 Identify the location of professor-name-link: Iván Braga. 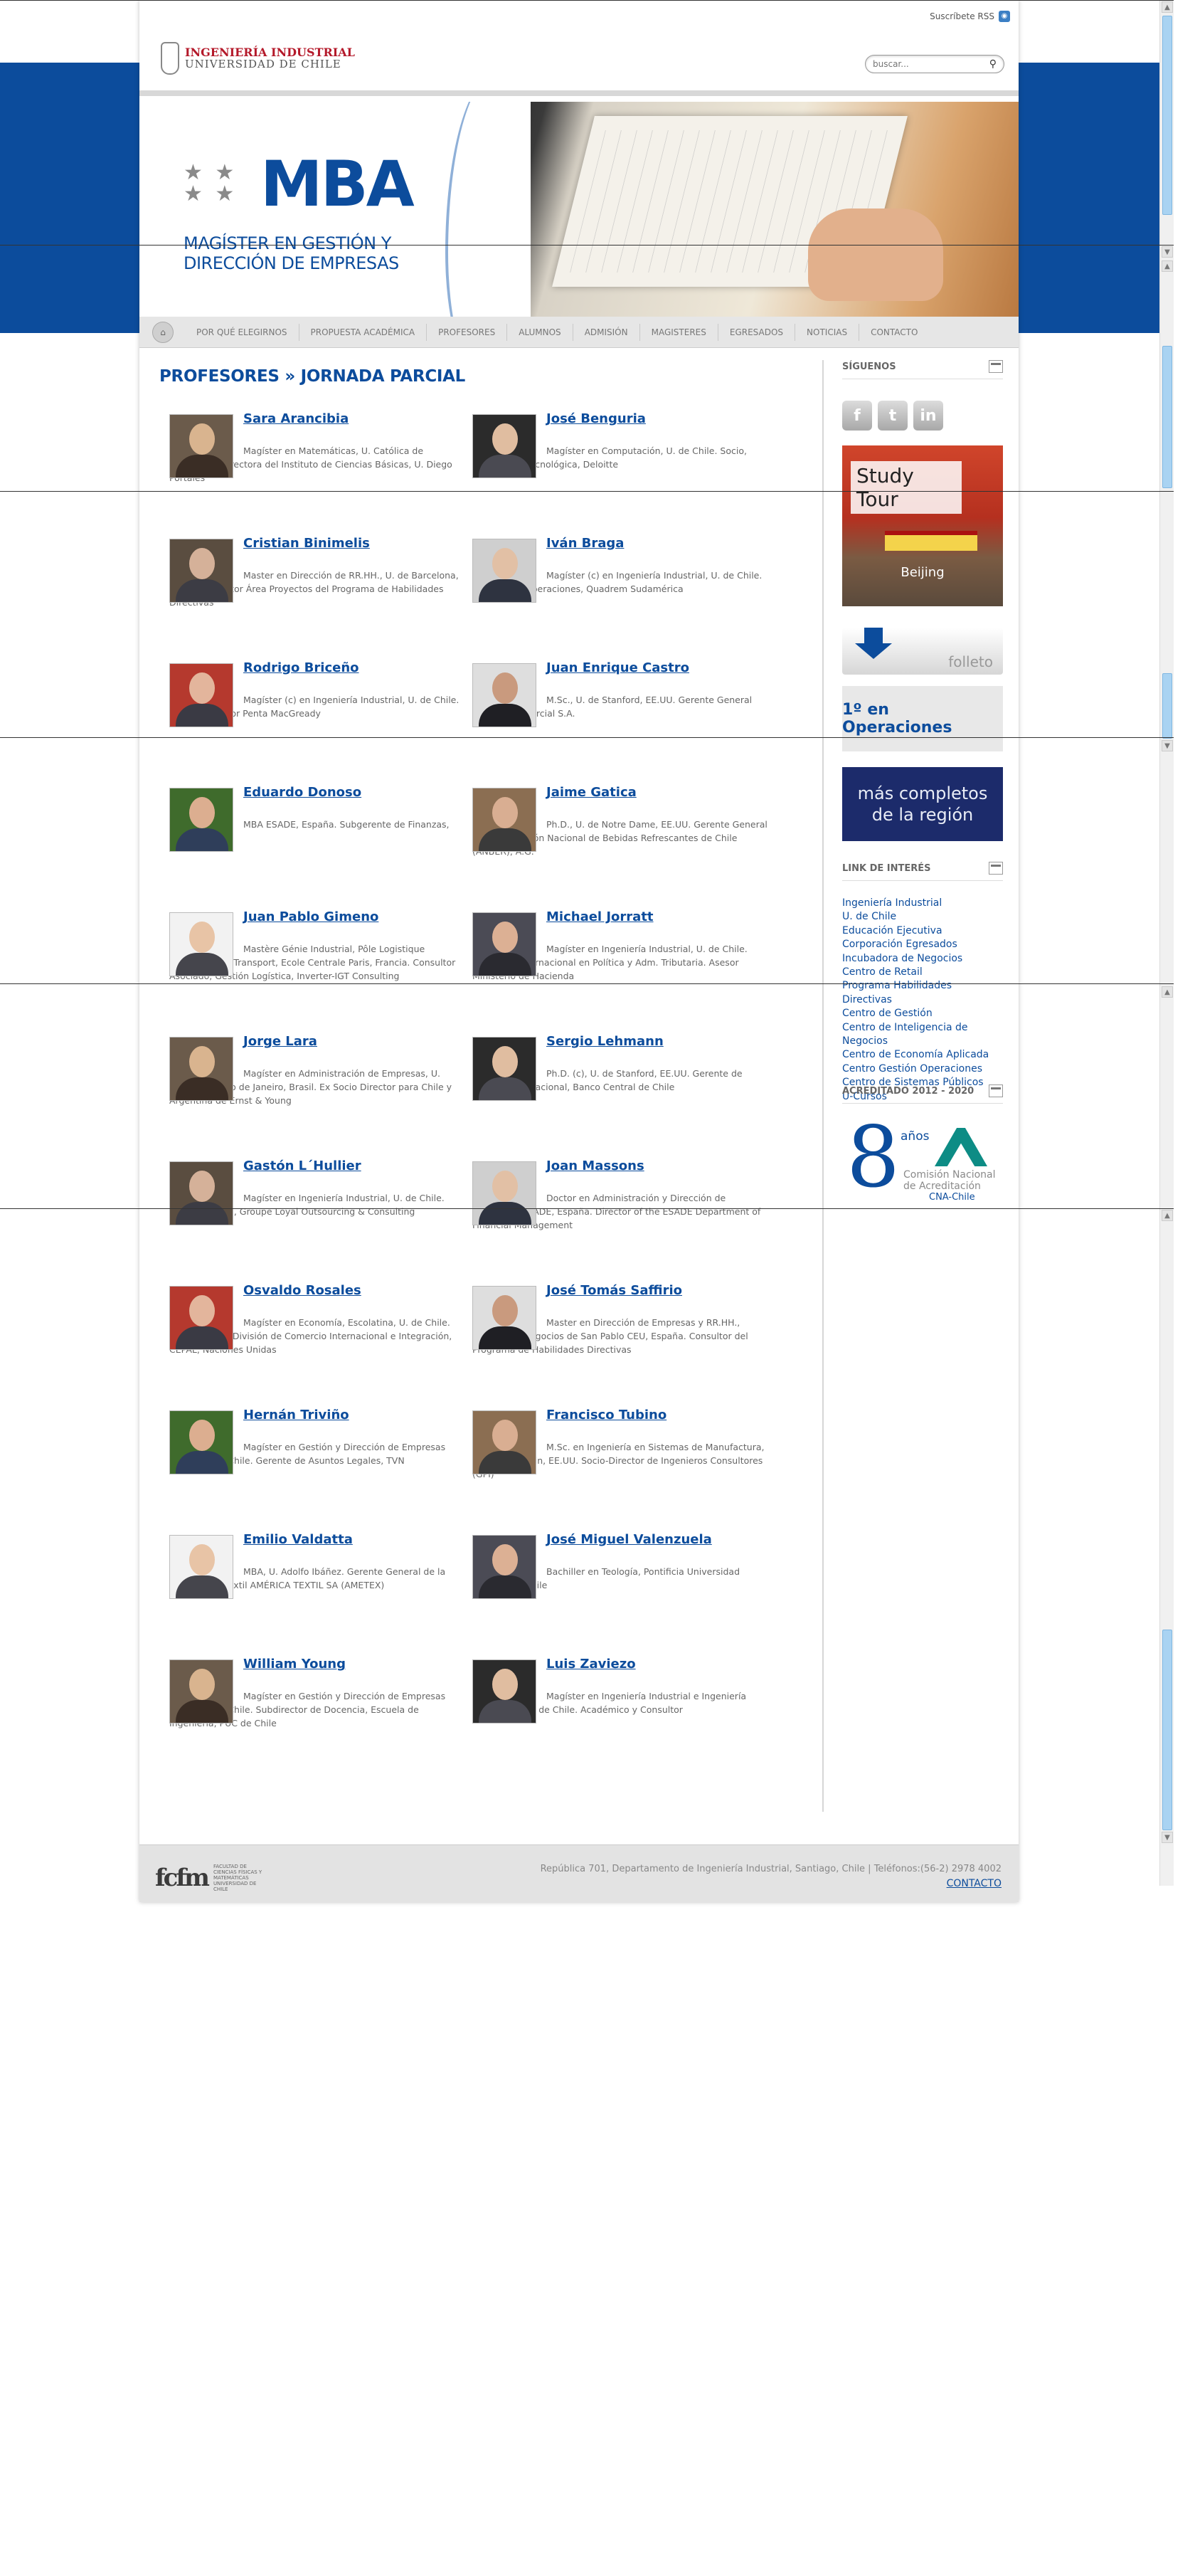
(585, 543).